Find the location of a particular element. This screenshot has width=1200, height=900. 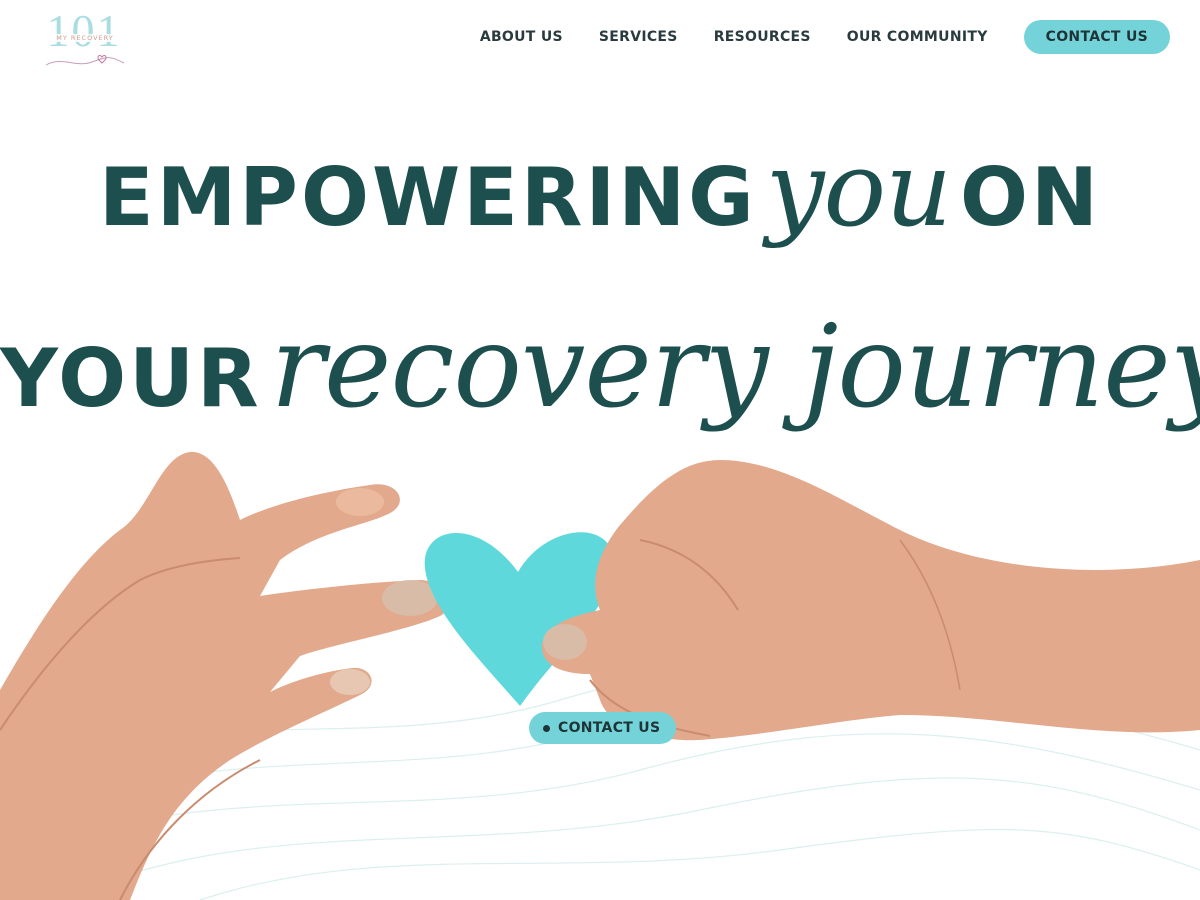

hero-contact-button: CONTACT US is located at coordinates (603, 728).